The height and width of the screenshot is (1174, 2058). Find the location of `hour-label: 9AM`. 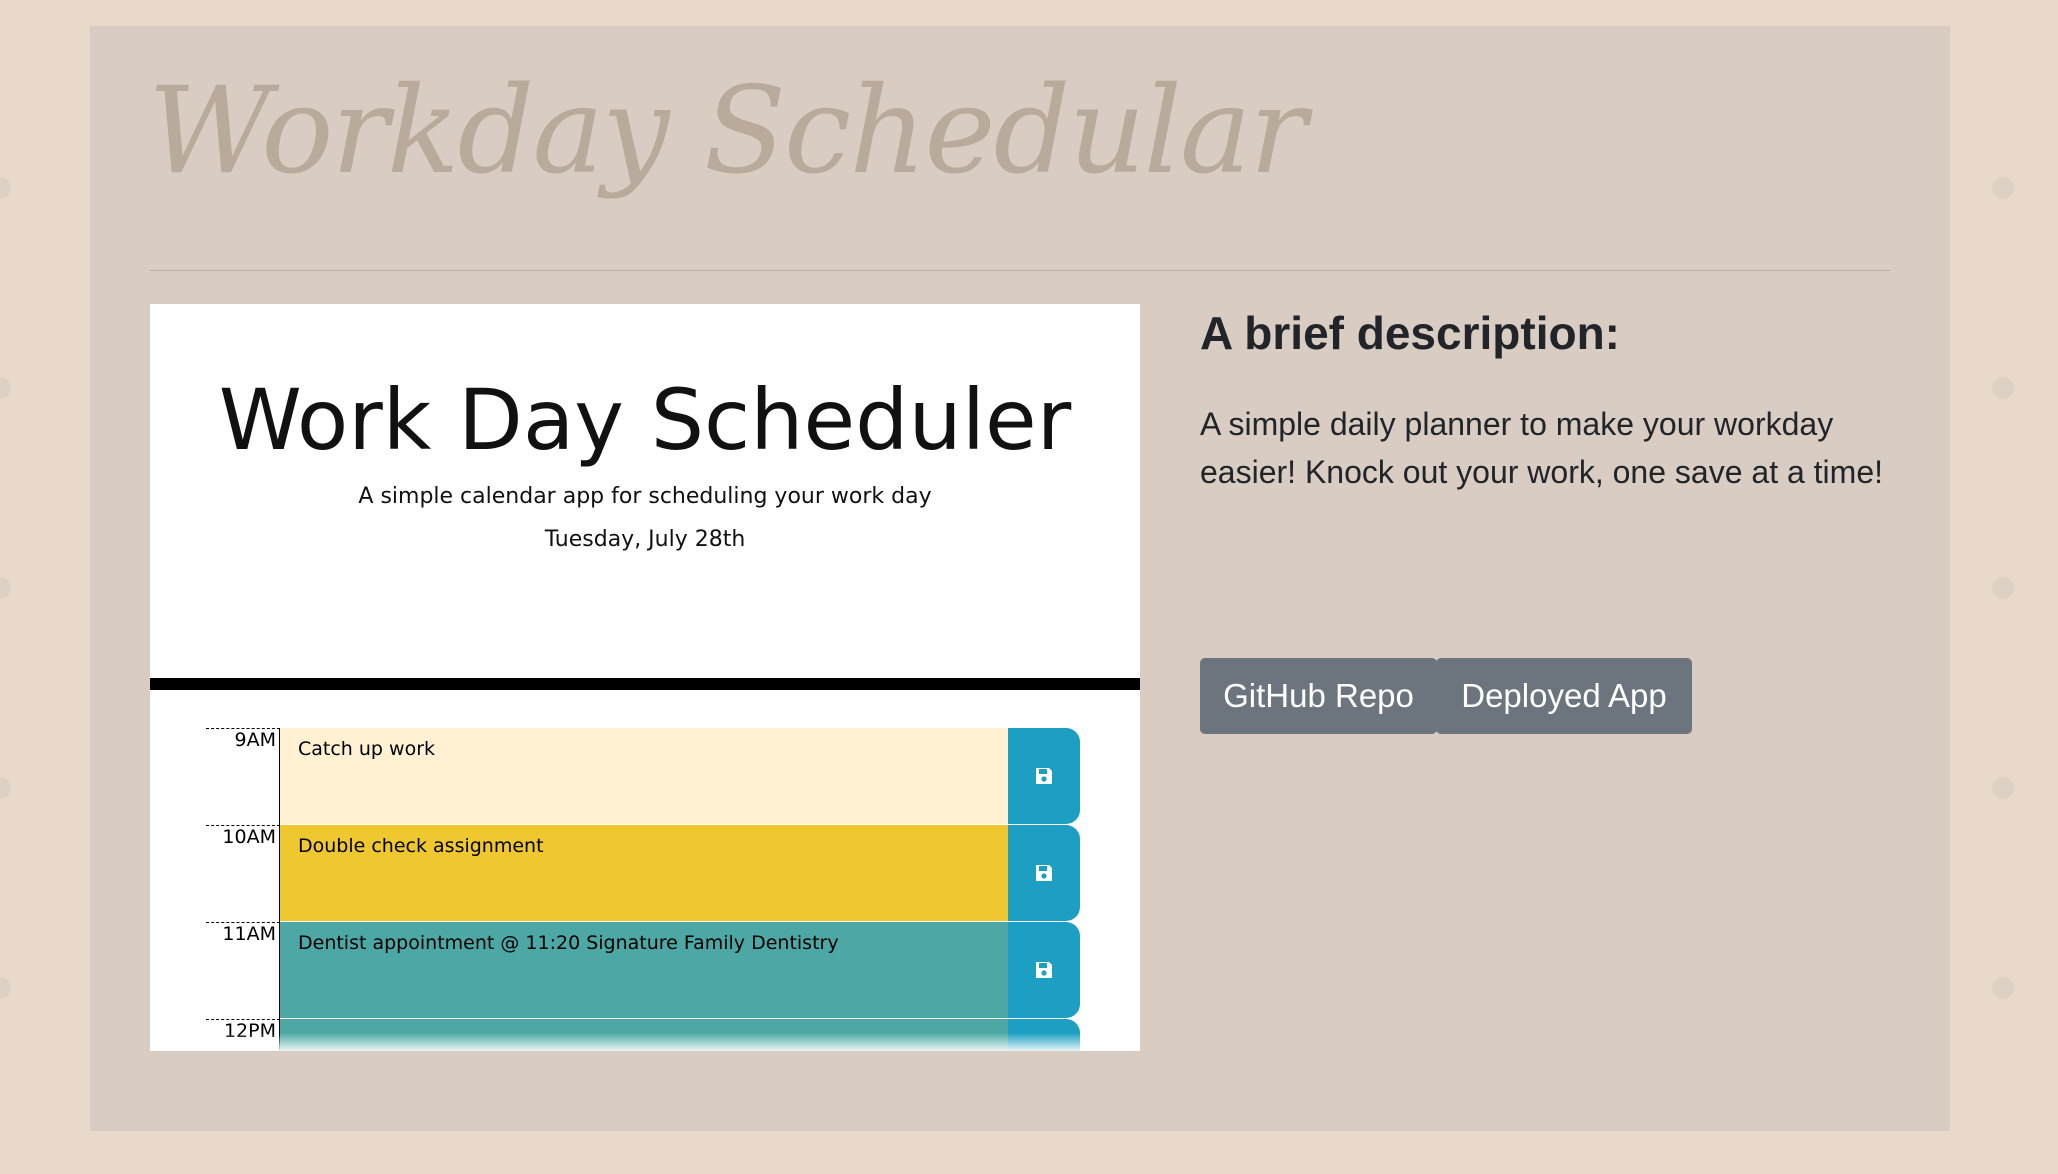

hour-label: 9AM is located at coordinates (243, 776).